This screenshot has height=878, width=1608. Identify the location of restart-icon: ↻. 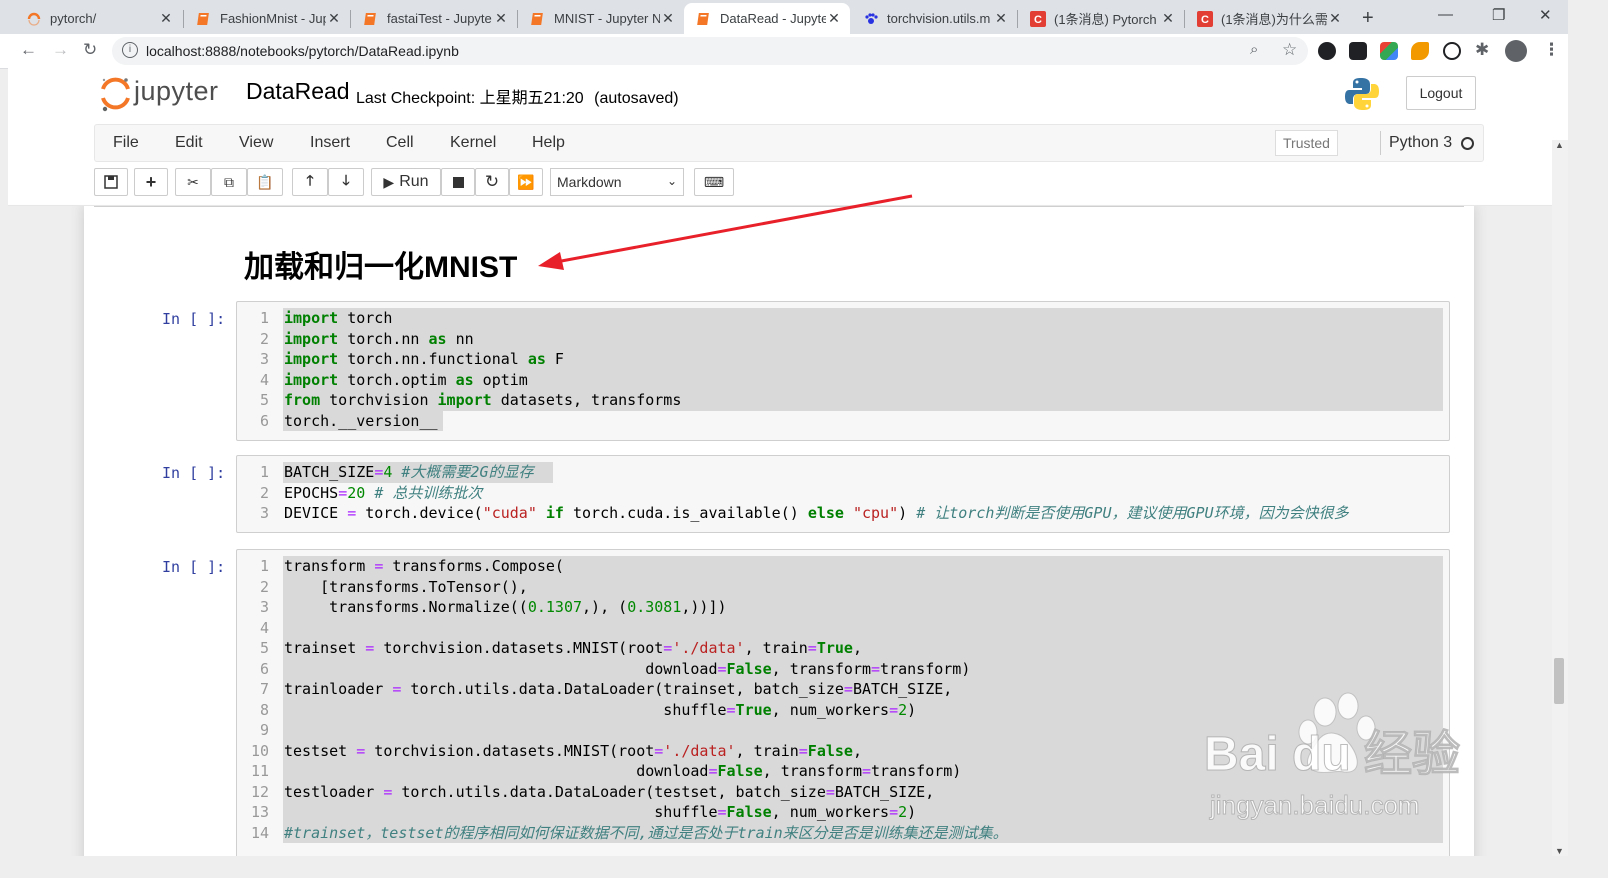
(492, 181).